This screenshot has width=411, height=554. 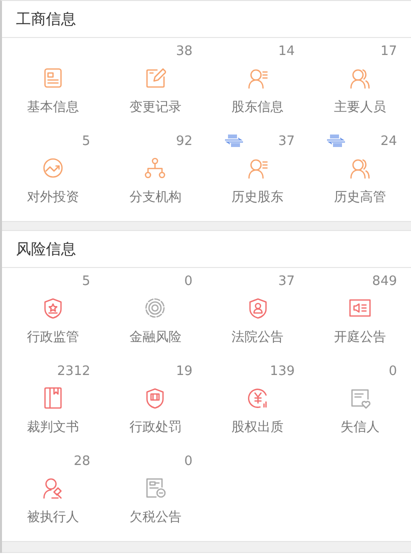 What do you see at coordinates (388, 52) in the screenshot?
I see `count: 17` at bounding box center [388, 52].